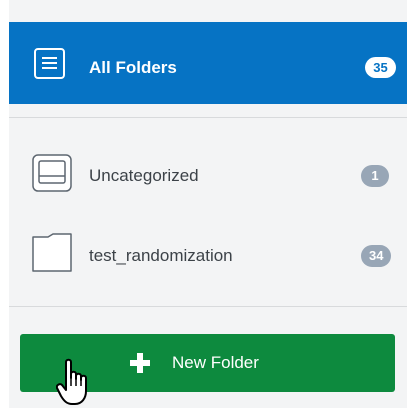 This screenshot has height=413, width=407. What do you see at coordinates (208, 11) in the screenshot?
I see `panel-top-spacer` at bounding box center [208, 11].